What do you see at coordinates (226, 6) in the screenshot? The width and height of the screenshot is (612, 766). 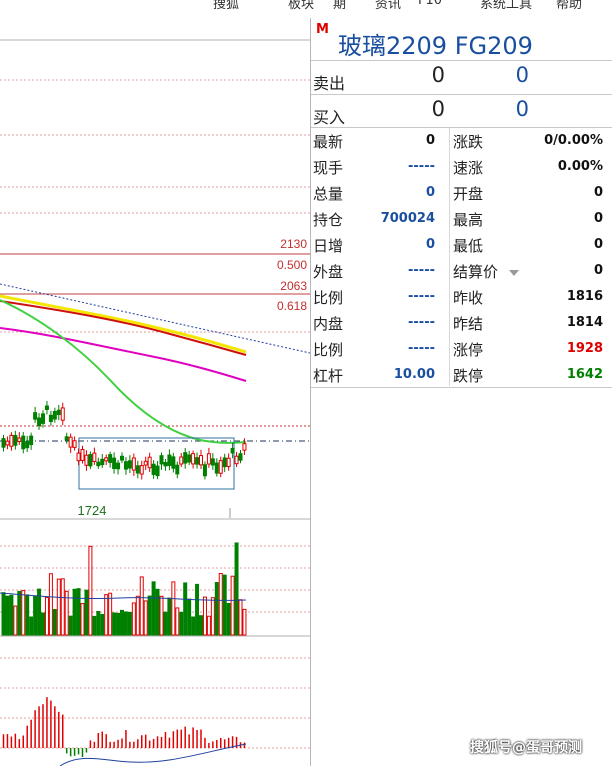 I see `menu-item-sohu: 搜狐` at bounding box center [226, 6].